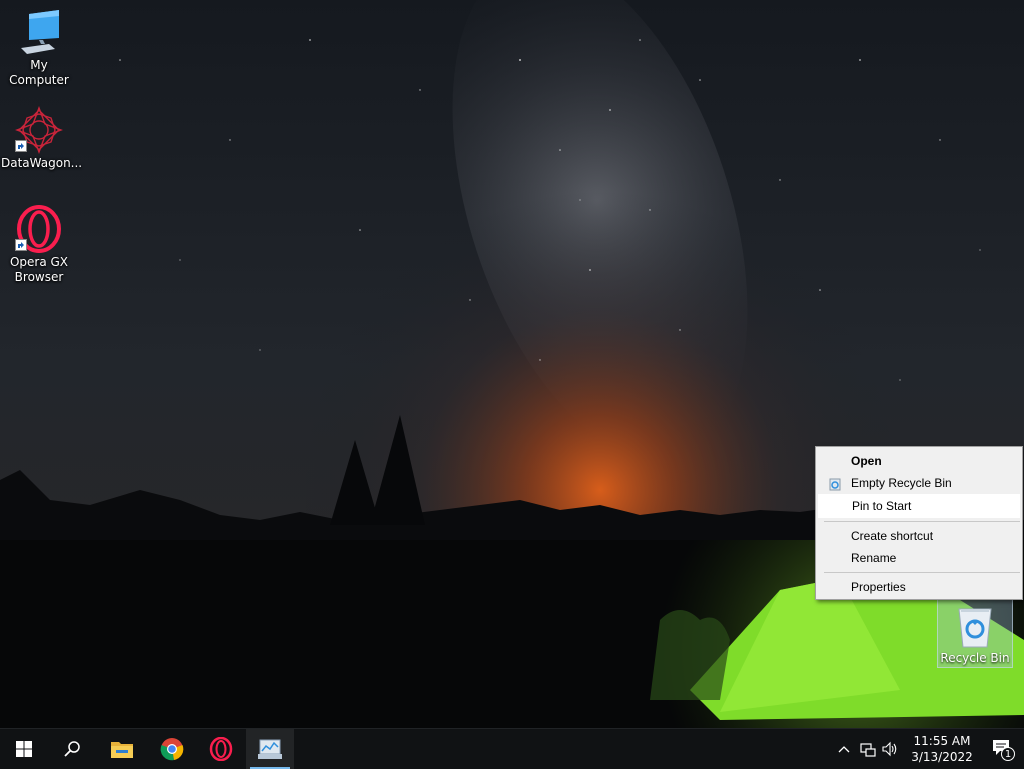  Describe the element at coordinates (975, 626) in the screenshot. I see `recycle-bin-icon` at that location.